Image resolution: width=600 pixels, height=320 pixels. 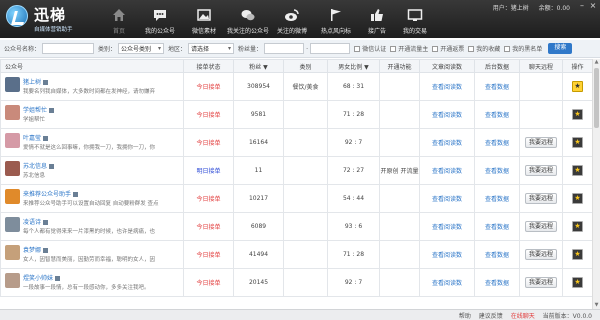 I want to click on help-link: 帮助, so click(x=465, y=316).